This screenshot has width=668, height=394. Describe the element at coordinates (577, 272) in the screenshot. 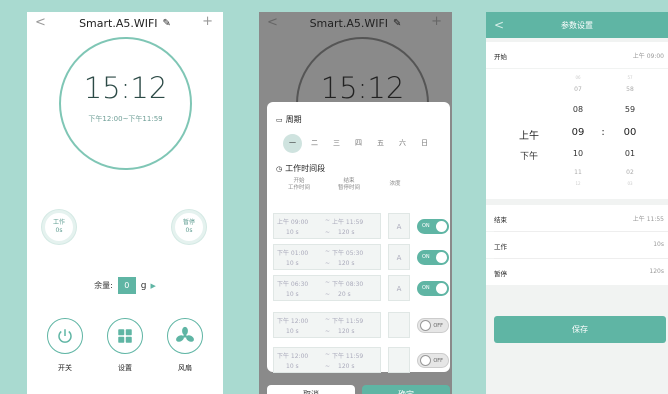

I see `pause-row: 暂停 120s` at that location.